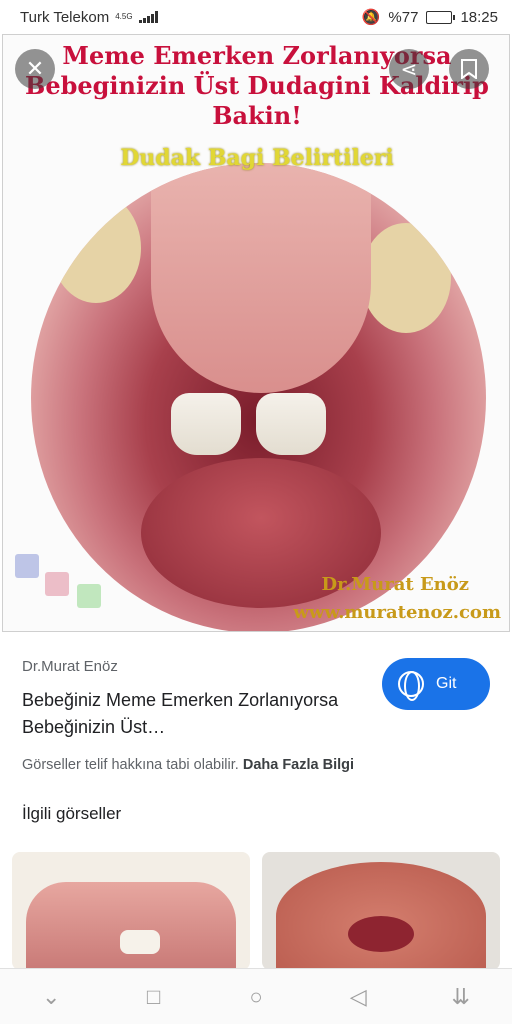 The image size is (512, 1024). I want to click on share-icon: ⋖, so click(409, 69).